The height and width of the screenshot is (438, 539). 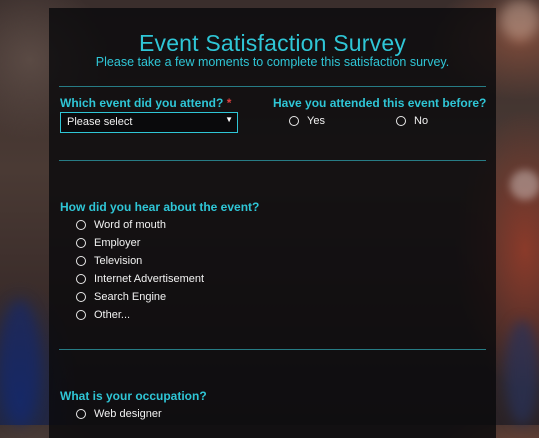 What do you see at coordinates (100, 122) in the screenshot?
I see `event-select-value: Please select` at bounding box center [100, 122].